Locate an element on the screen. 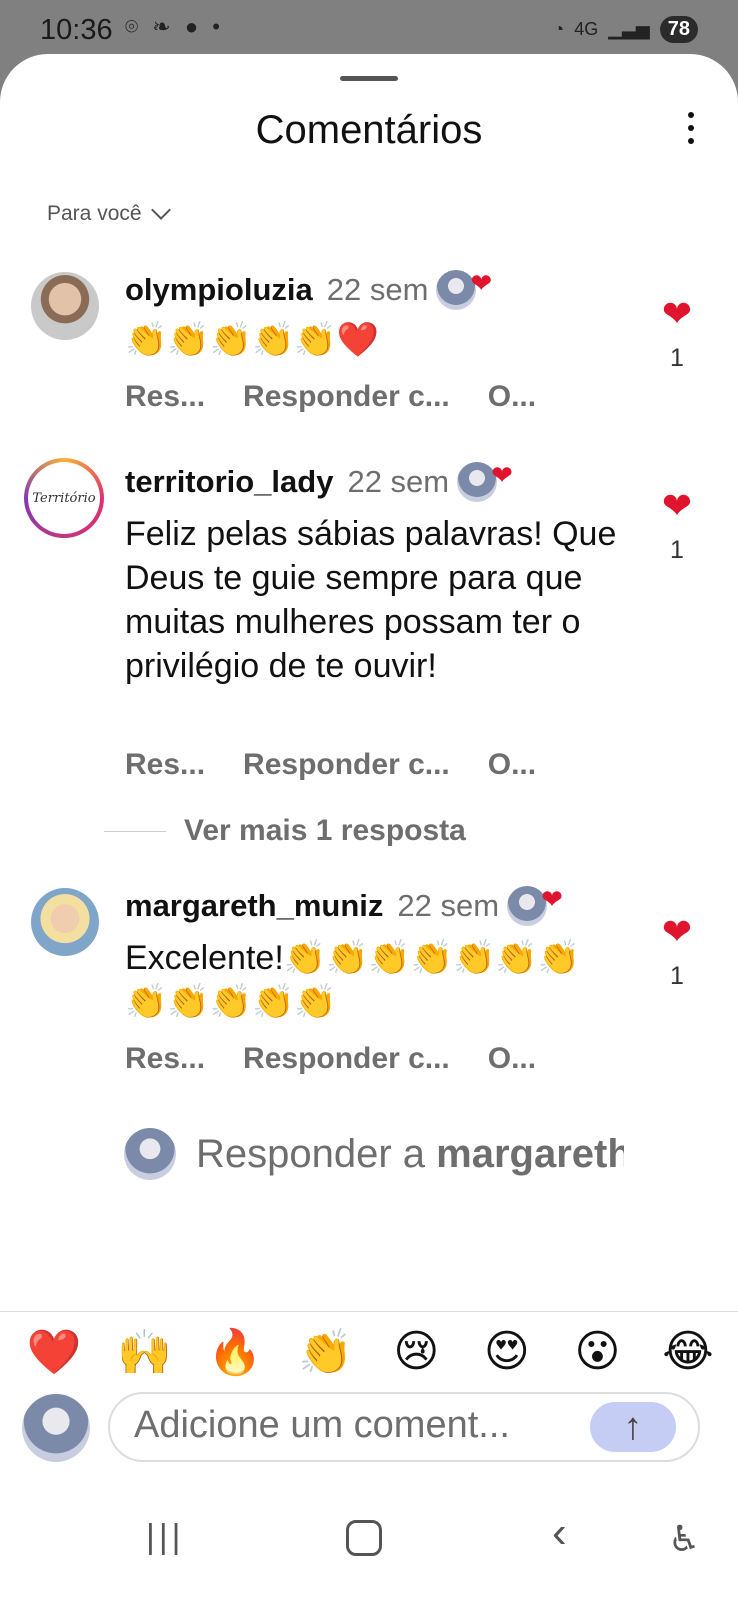 Image resolution: width=738 pixels, height=1600 pixels. comment-username: olympioluzia is located at coordinates (219, 290).